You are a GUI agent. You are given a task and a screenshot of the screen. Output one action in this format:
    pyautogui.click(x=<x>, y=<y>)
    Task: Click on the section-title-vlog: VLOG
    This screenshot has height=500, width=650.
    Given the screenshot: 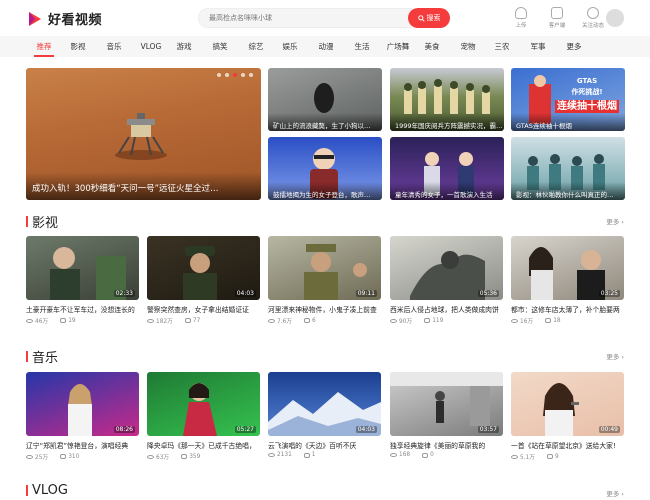 What is the action you would take?
    pyautogui.click(x=47, y=490)
    